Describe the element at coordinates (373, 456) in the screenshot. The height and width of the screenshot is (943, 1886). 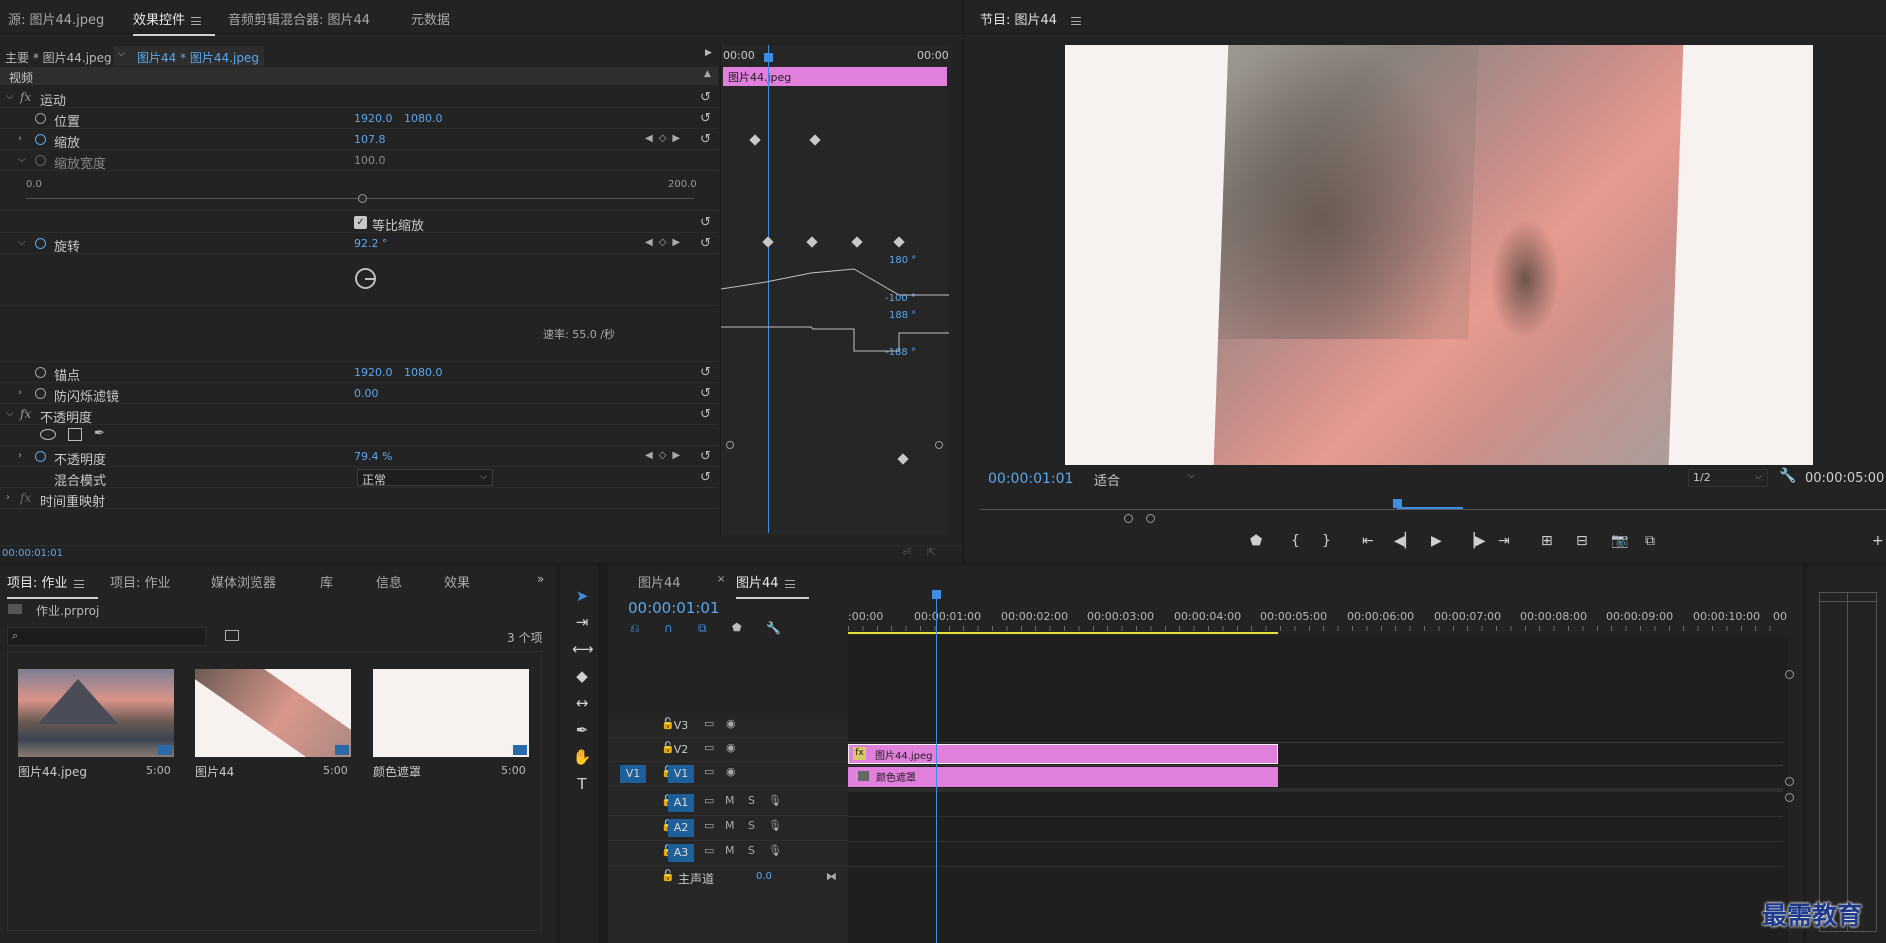
I see `opacity-value: 79.4 %` at that location.